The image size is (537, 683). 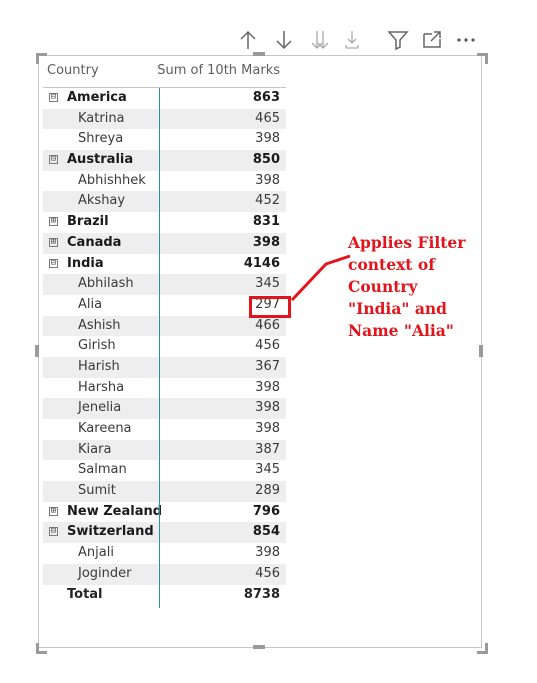 I want to click on matrix-child-row: Anjali 398, so click(x=164, y=553).